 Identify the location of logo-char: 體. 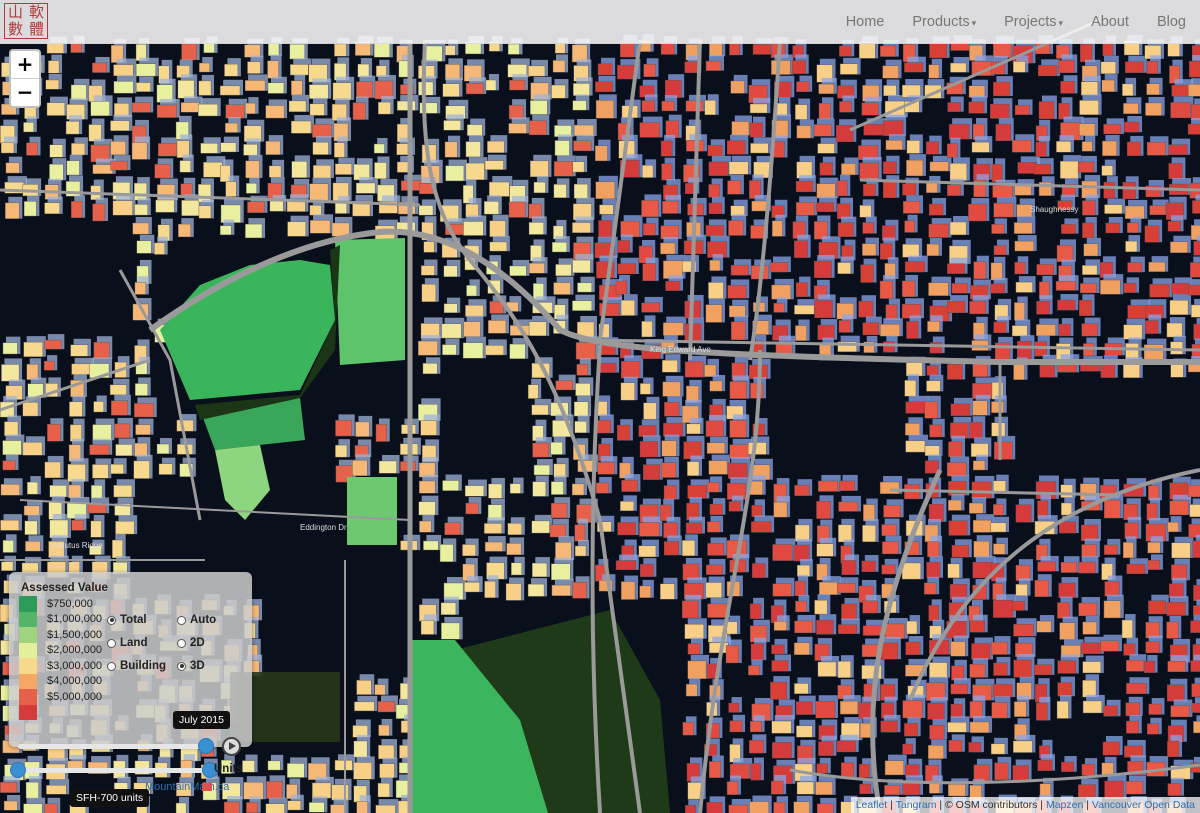
(36, 29).